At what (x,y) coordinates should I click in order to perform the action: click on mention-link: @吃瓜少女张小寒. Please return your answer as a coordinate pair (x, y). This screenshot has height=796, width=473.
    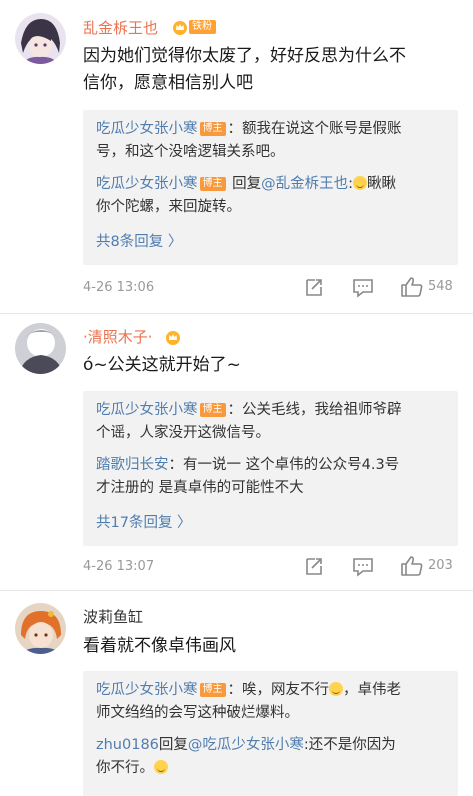
    Looking at the image, I should click on (246, 745).